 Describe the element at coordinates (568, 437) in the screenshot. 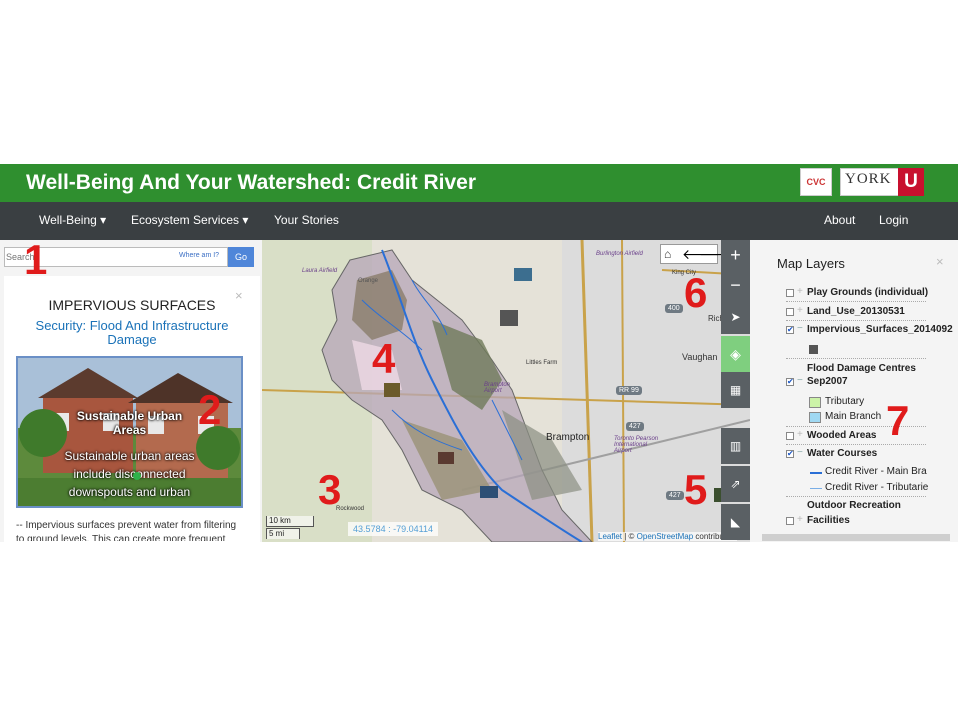

I see `map-label-brampton: Brampton` at that location.